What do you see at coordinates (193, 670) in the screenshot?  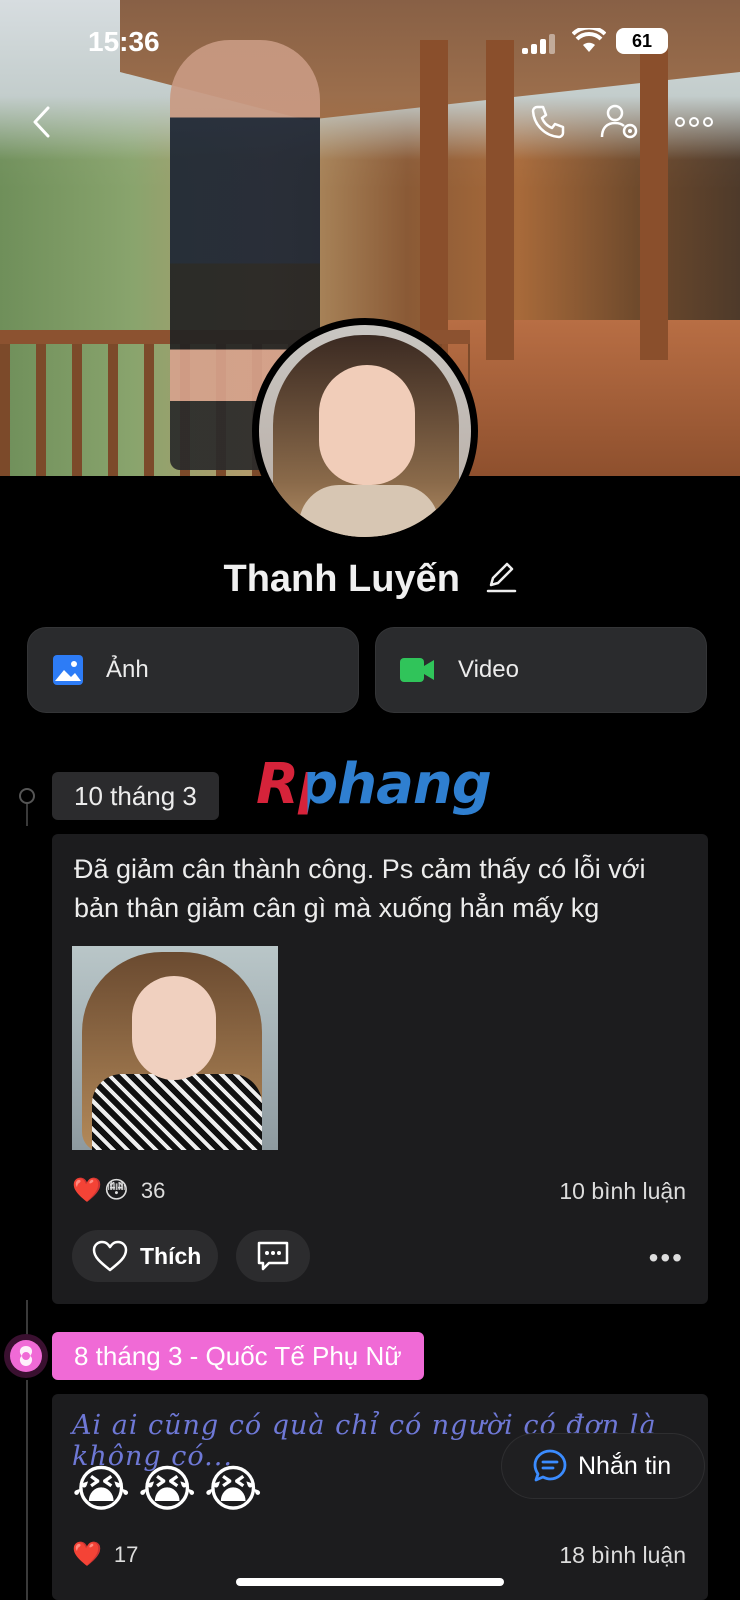 I see `photos-button: Ảnh` at bounding box center [193, 670].